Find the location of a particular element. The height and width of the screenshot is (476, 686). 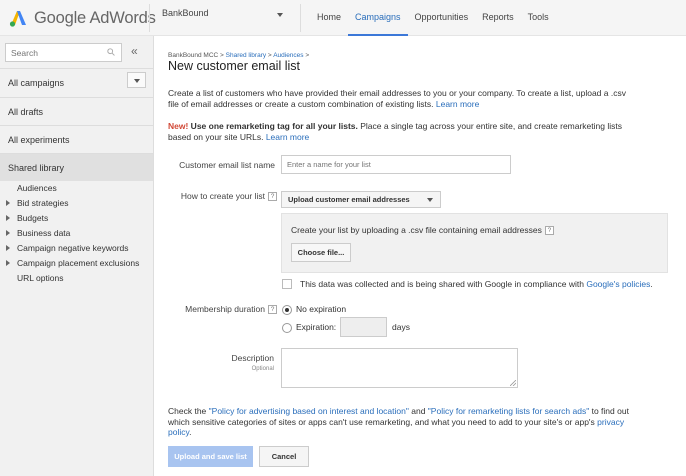

library-item-business-data: Business data is located at coordinates (76, 233).